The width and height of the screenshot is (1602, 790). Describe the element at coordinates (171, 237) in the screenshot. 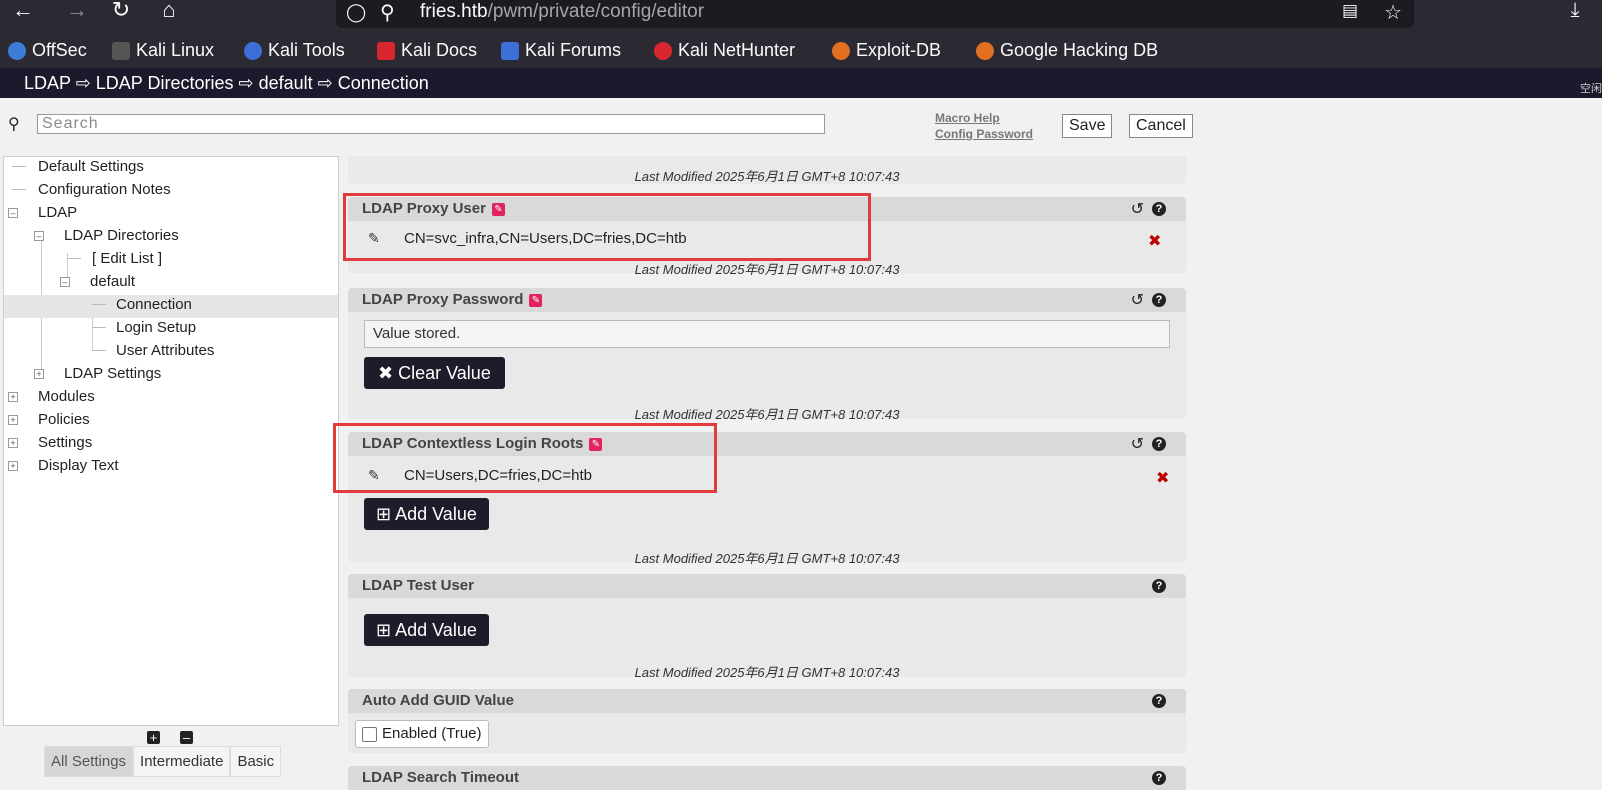

I see `tree-item-ldap-directories: – LDAP Directories` at that location.